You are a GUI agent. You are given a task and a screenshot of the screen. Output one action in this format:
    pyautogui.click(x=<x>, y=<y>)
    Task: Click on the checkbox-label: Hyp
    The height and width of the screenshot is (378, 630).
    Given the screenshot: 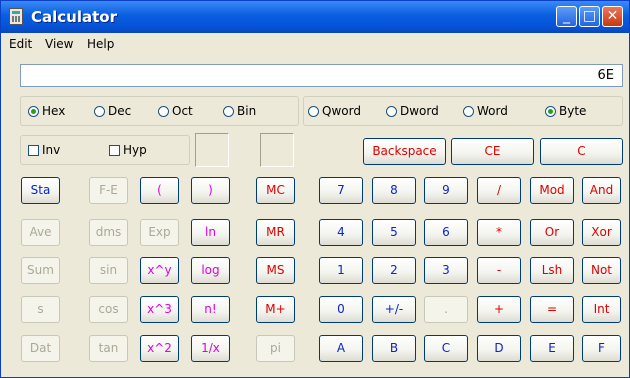 What is the action you would take?
    pyautogui.click(x=135, y=150)
    